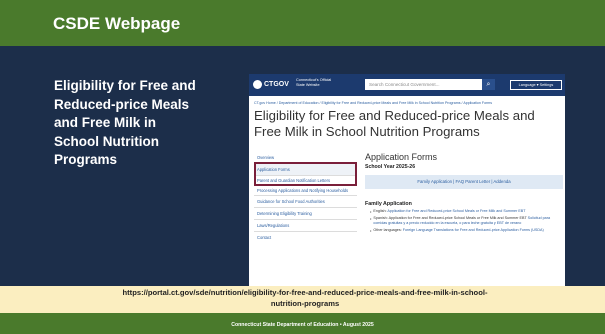 The image size is (605, 334). I want to click on section-title: Application Forms, so click(401, 157).